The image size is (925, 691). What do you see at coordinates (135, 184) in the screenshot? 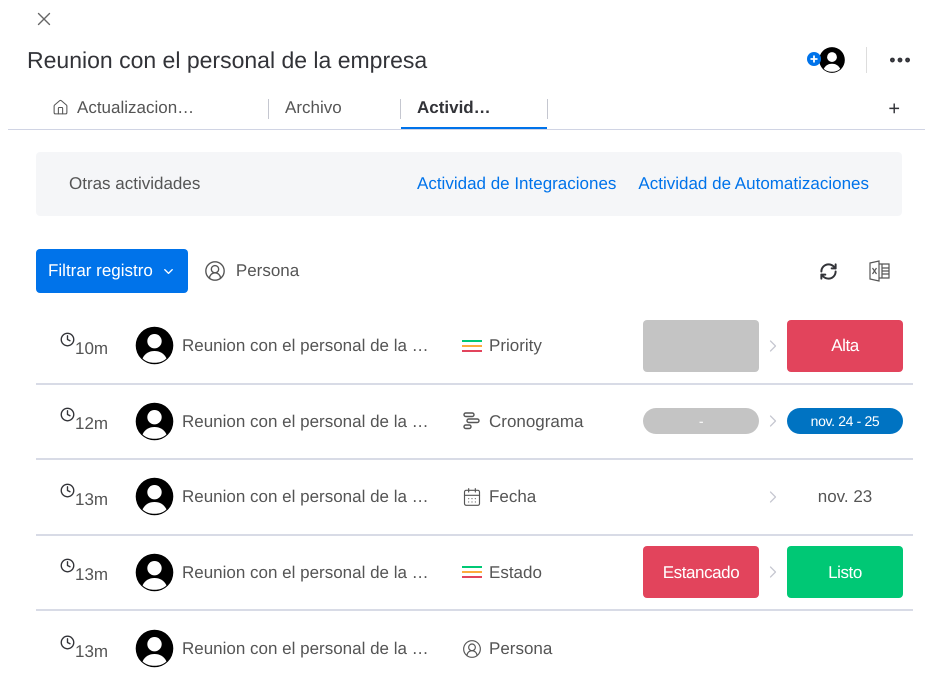
I see `other-activities-label: Otras actividades` at bounding box center [135, 184].